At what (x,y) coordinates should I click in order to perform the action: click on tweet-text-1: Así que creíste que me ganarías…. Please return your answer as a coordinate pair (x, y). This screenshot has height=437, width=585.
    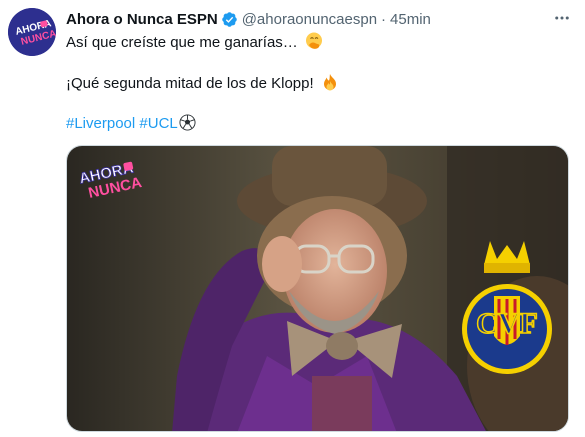
    Looking at the image, I should click on (182, 42).